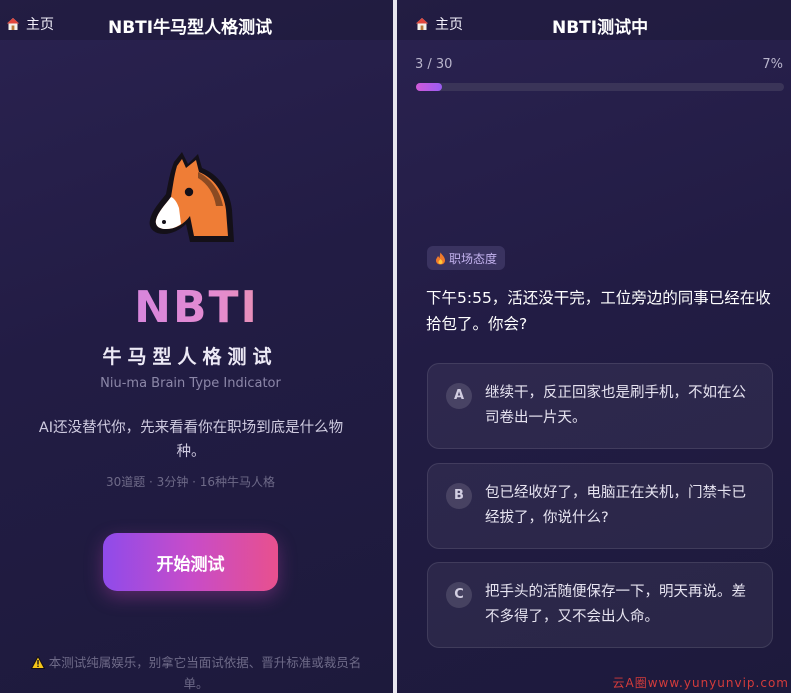  I want to click on description: AI还没替代你，先来看看你在职场到底是什么物种。, so click(191, 440).